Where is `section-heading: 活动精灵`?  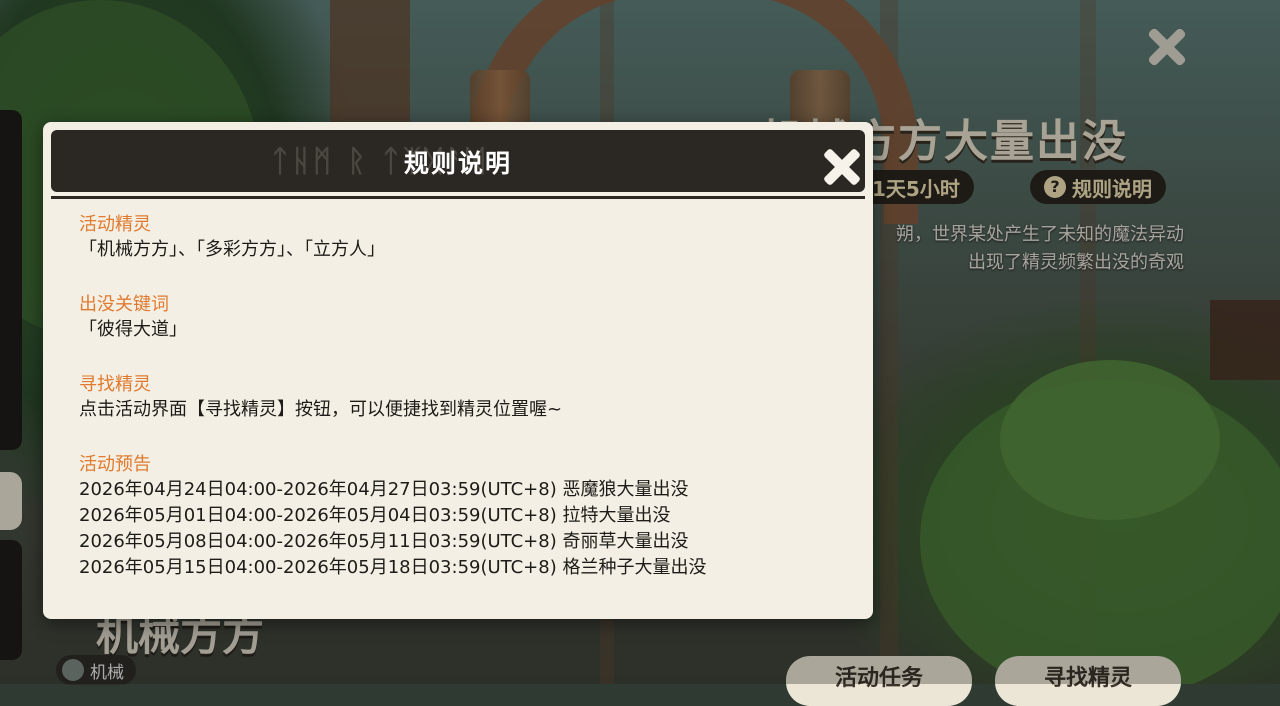 section-heading: 活动精灵 is located at coordinates (115, 224).